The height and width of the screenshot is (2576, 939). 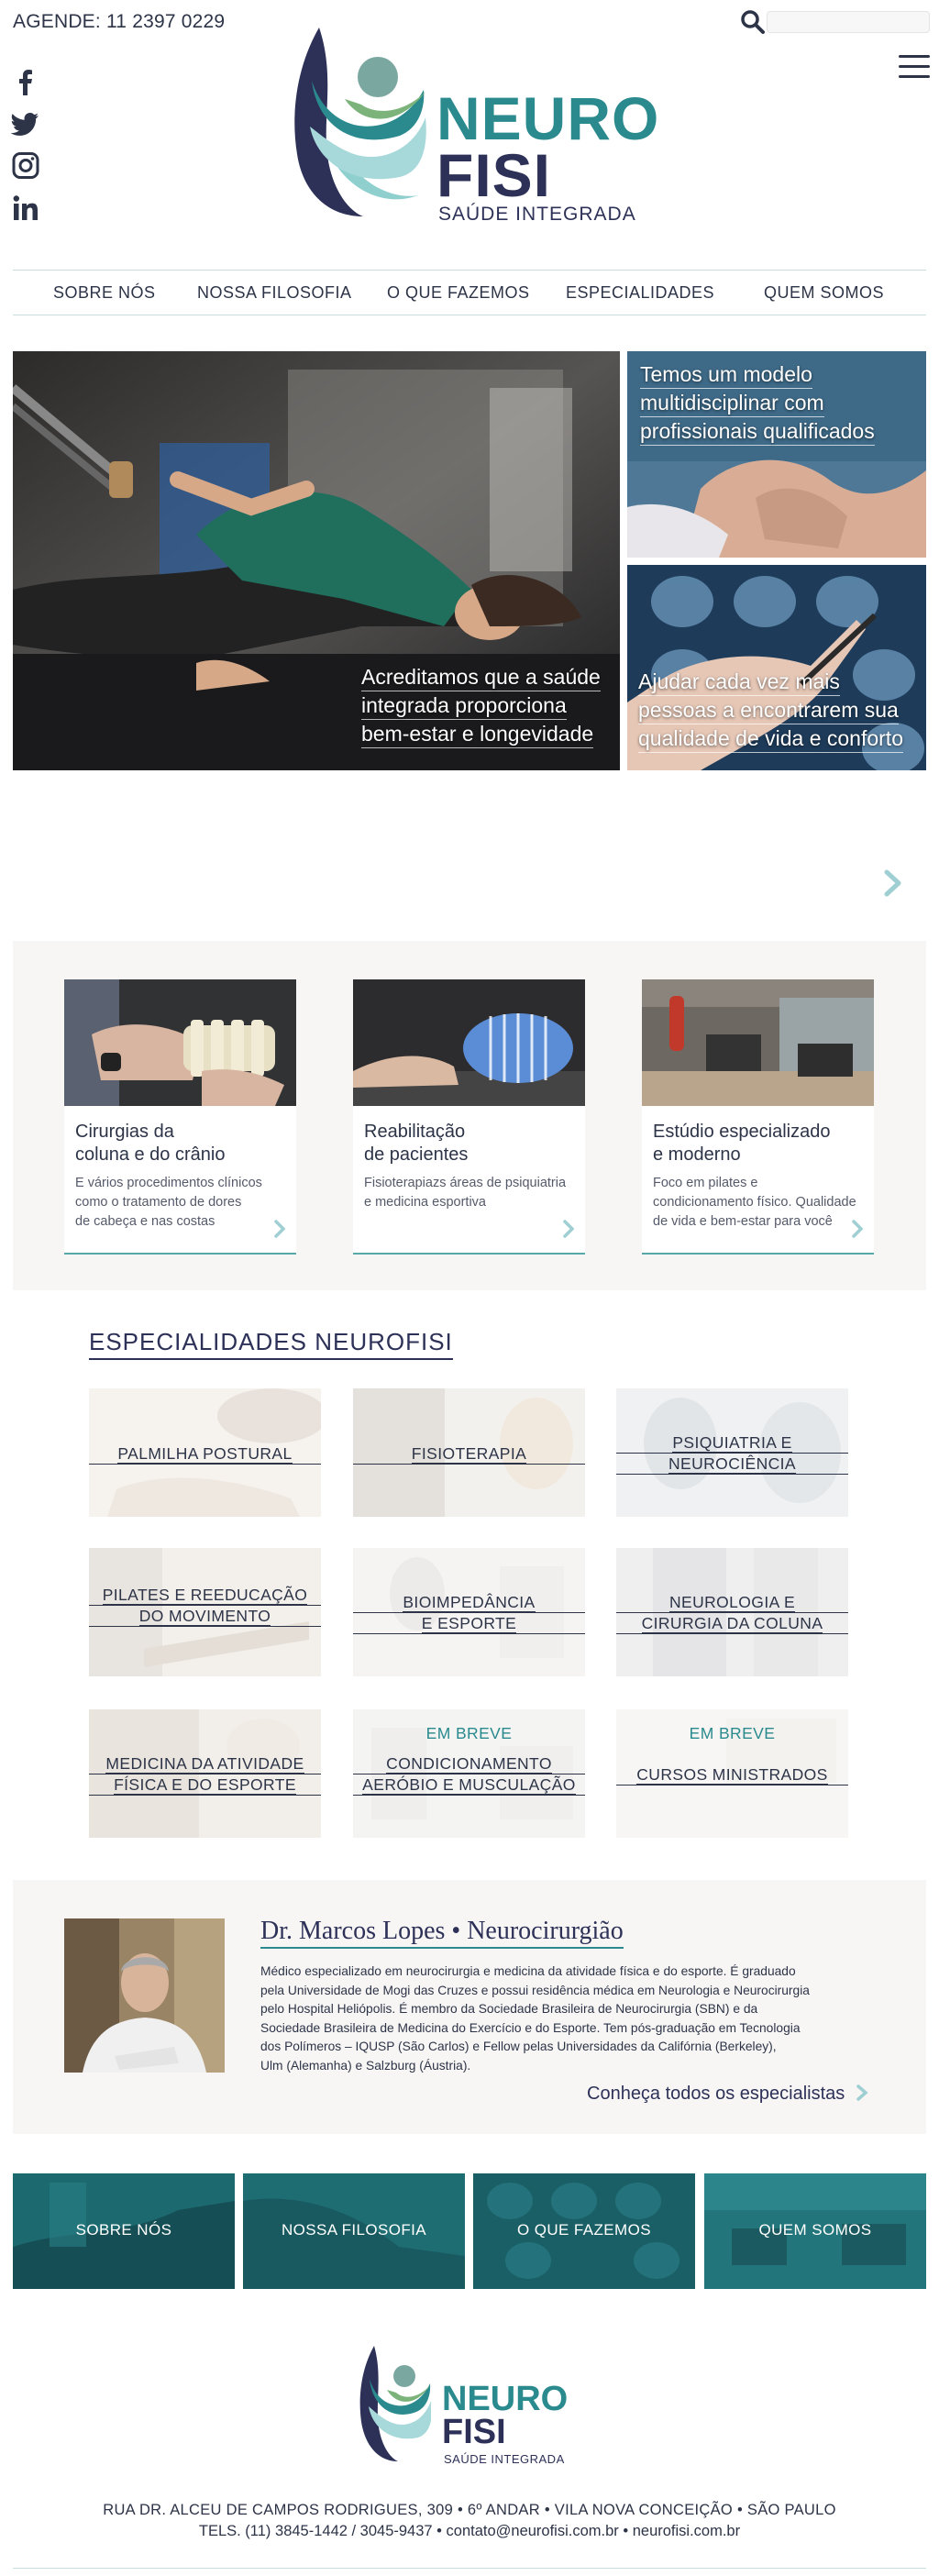 What do you see at coordinates (474, 2432) in the screenshot?
I see `footer-logo-text-fisi: FISI` at bounding box center [474, 2432].